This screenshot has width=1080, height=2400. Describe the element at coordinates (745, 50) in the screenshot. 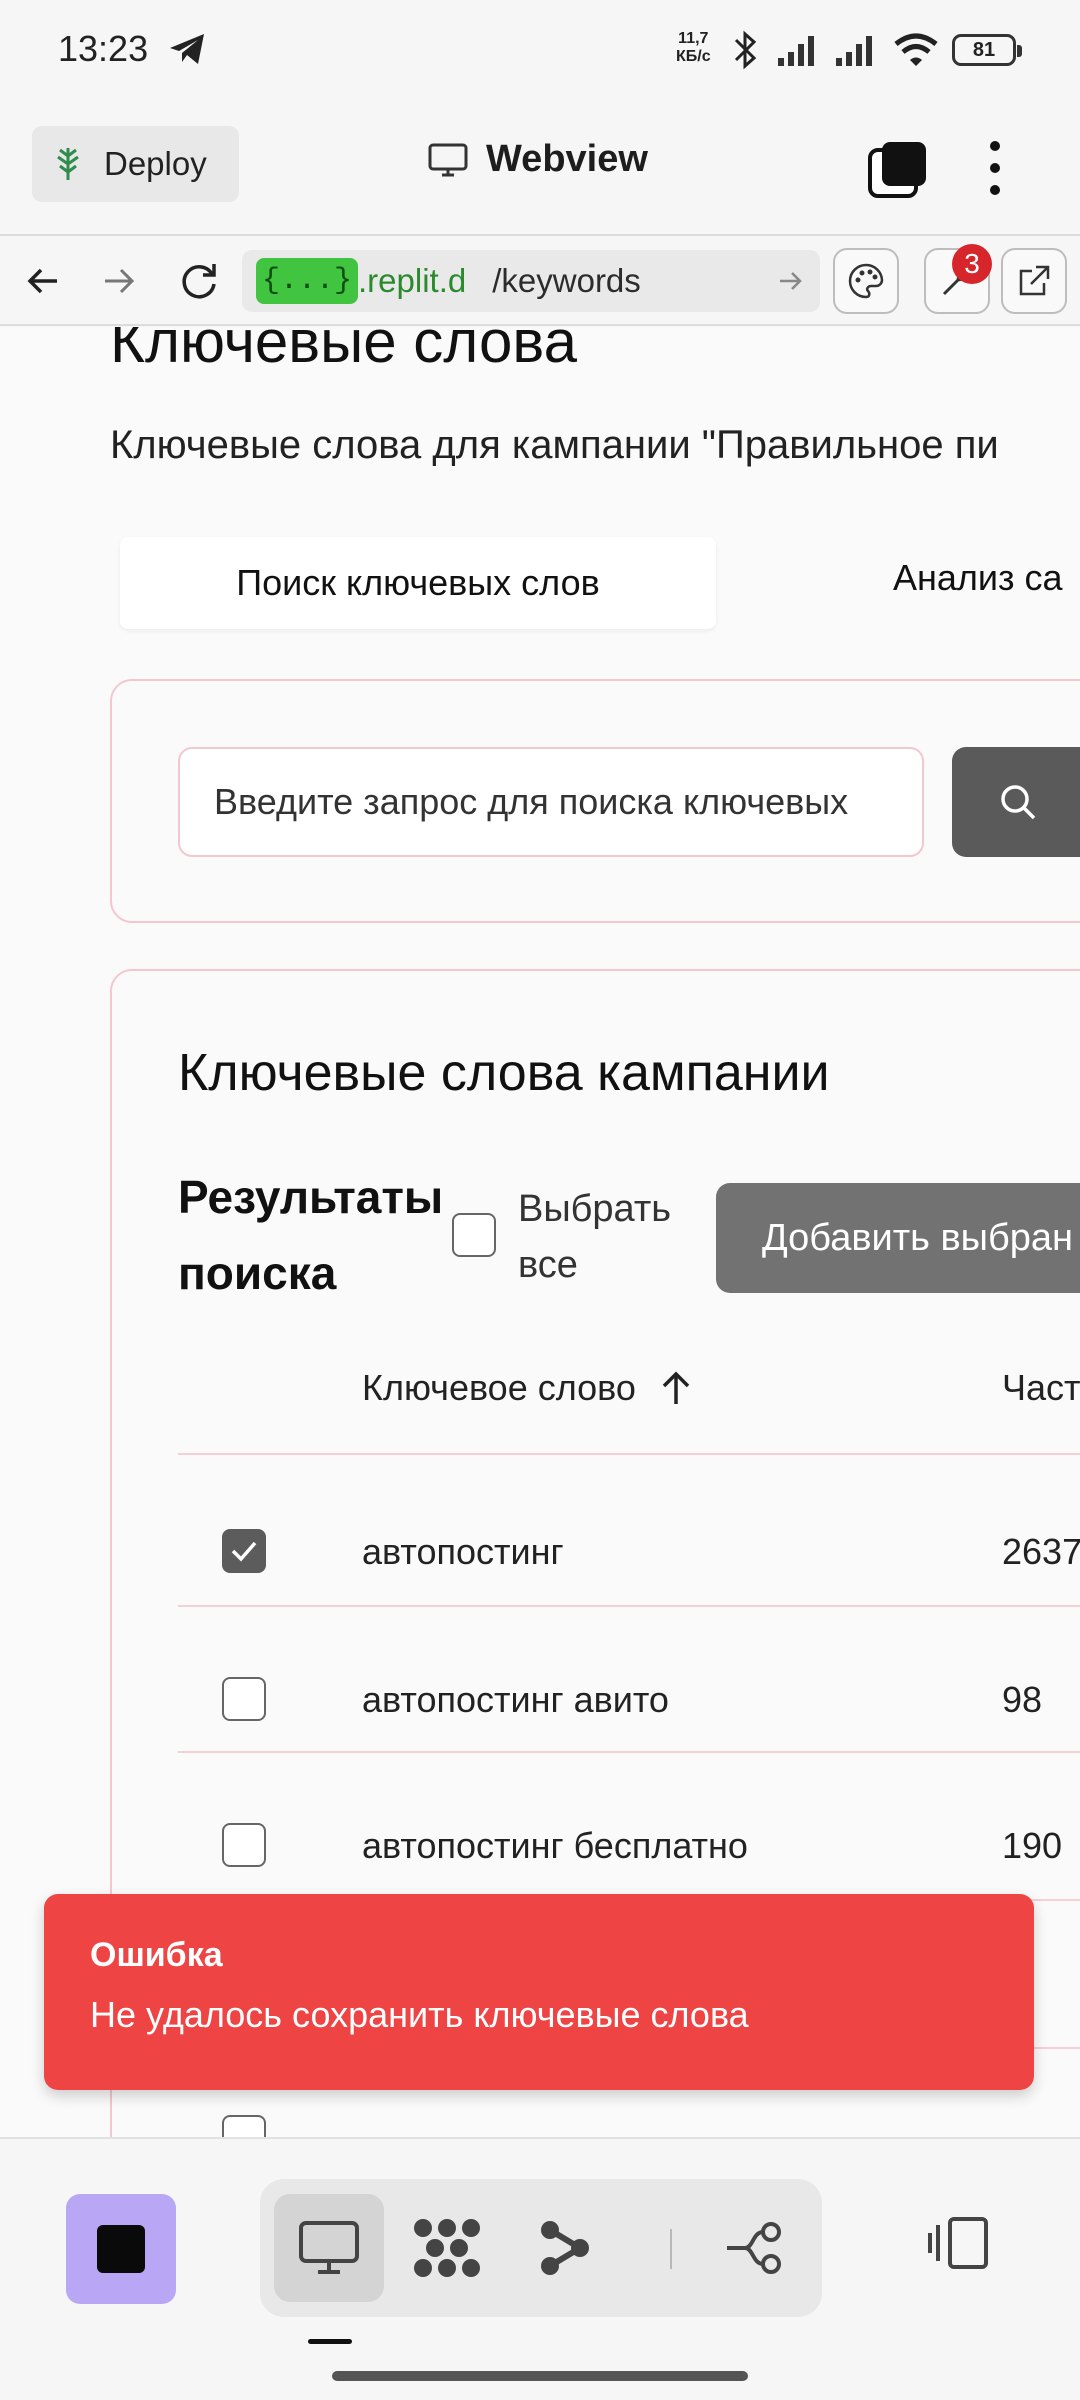

I see `bluetooth-icon` at that location.